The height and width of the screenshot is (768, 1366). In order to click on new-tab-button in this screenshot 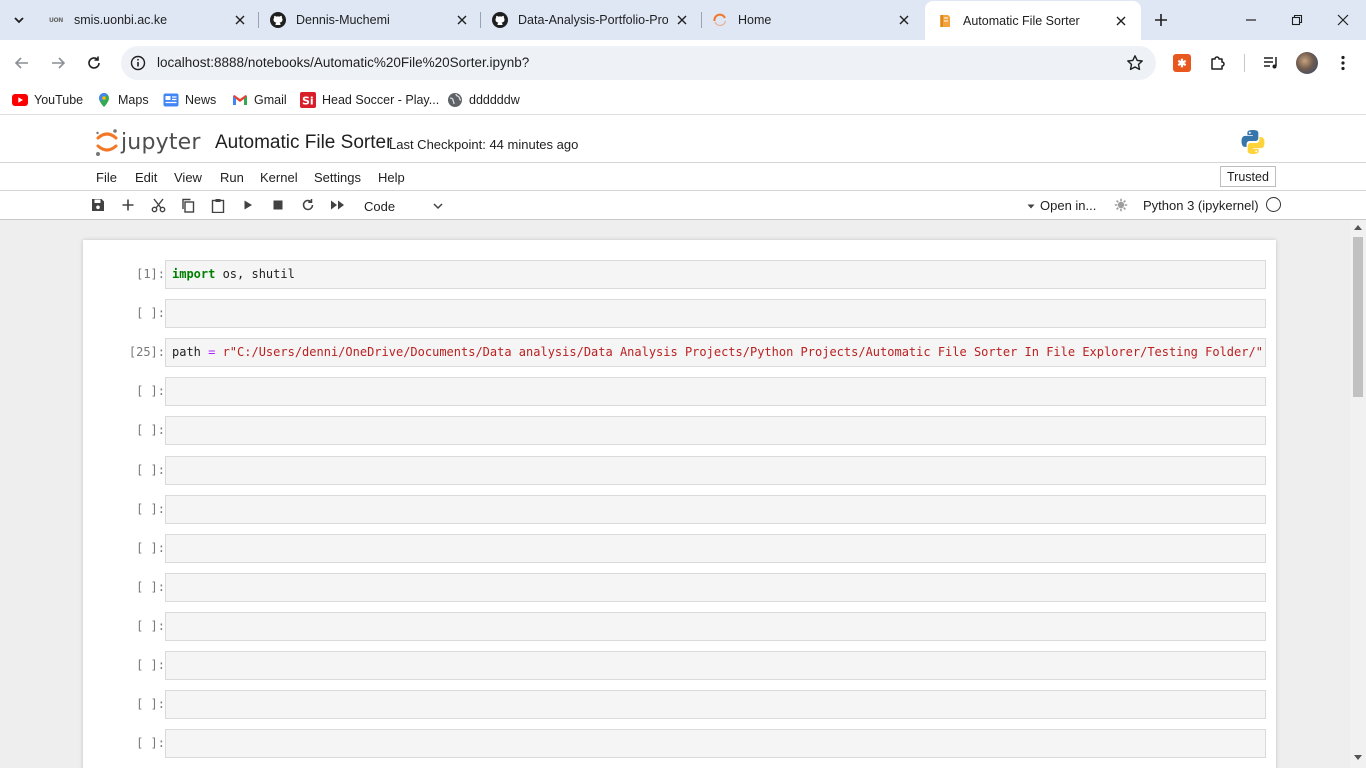, I will do `click(1161, 20)`.